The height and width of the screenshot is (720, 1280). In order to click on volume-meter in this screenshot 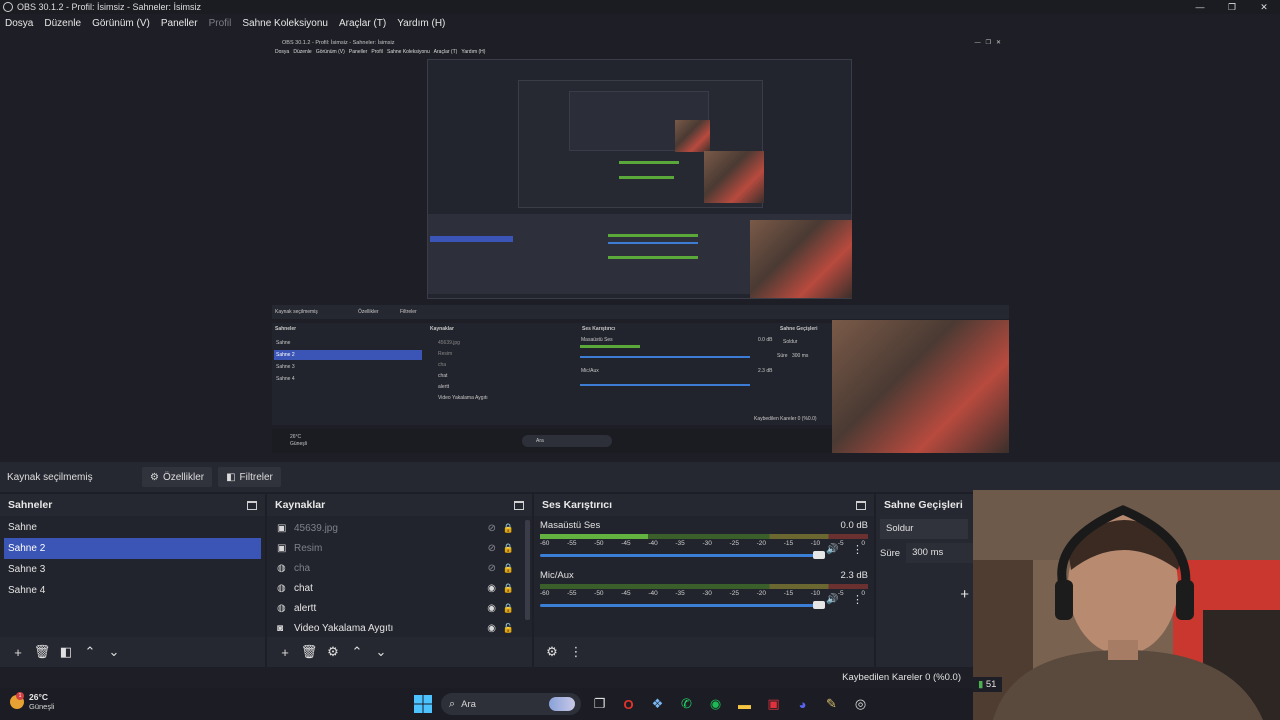, I will do `click(704, 536)`.